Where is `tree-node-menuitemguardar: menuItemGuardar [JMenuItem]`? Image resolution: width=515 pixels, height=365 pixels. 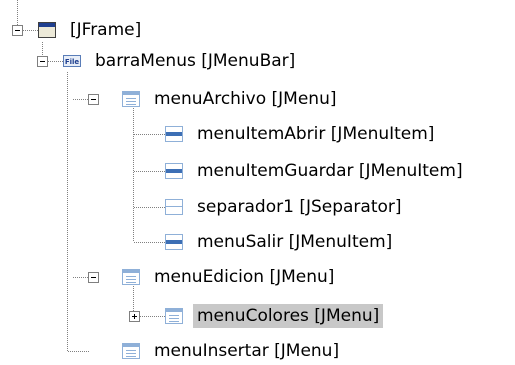
tree-node-menuitemguardar: menuItemGuardar [JMenuItem] is located at coordinates (316, 171).